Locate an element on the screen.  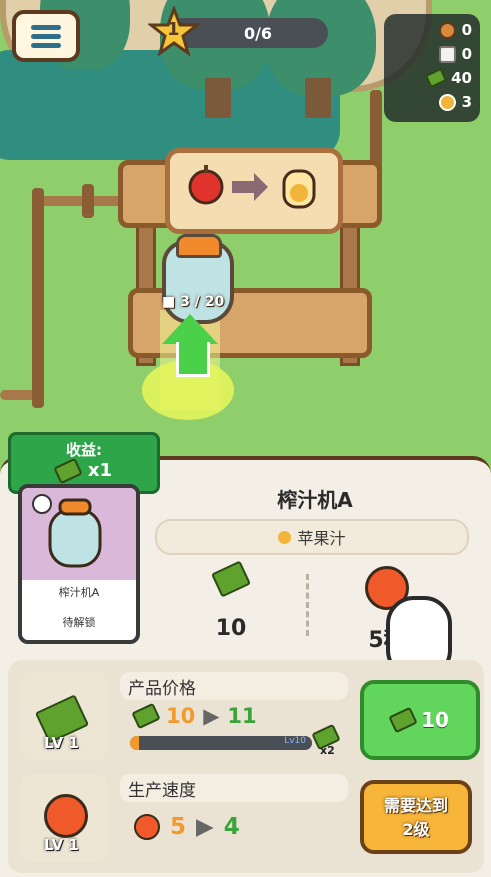
player-level: 1 is located at coordinates (173, 29).